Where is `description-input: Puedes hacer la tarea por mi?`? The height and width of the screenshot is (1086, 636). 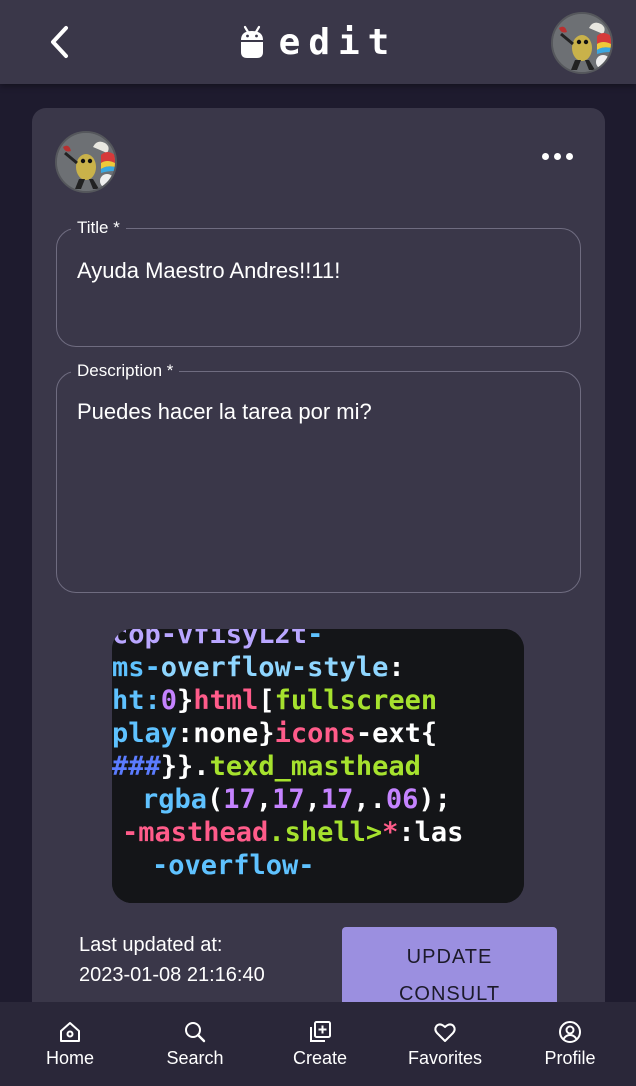 description-input: Puedes hacer la tarea por mi? is located at coordinates (224, 412).